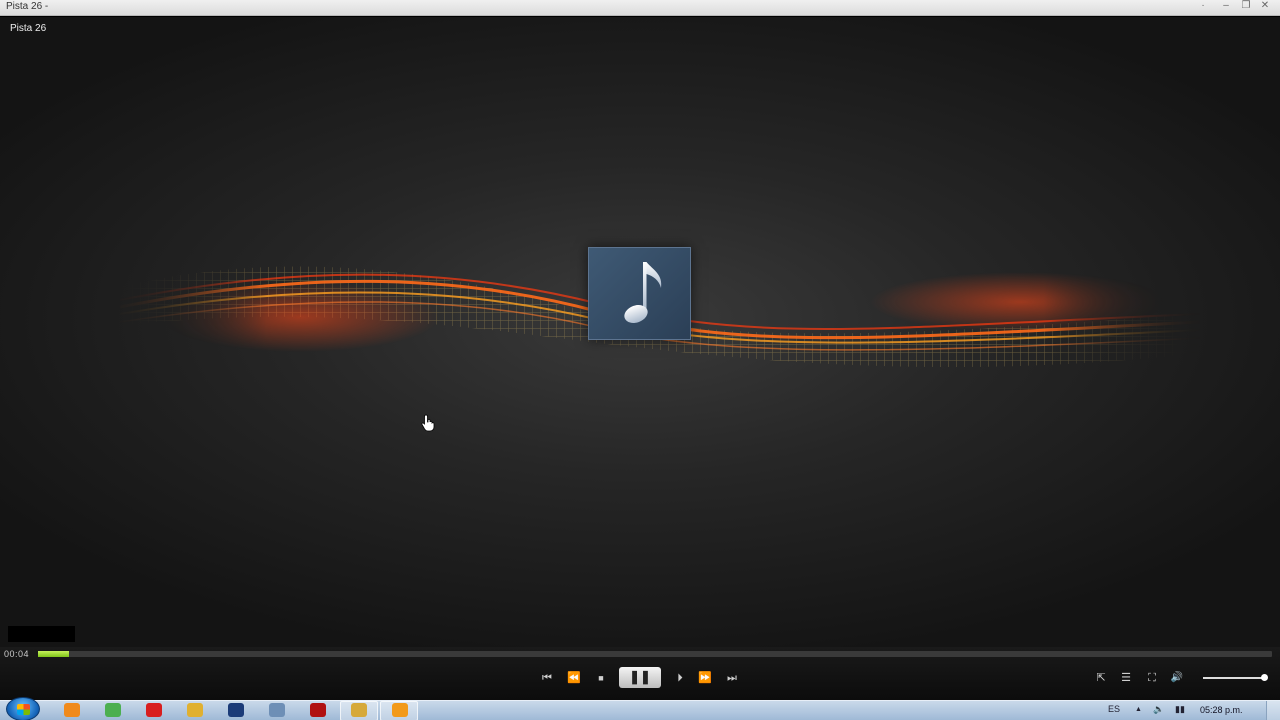  What do you see at coordinates (1180, 709) in the screenshot?
I see `network-tray-icon: ▮▮` at bounding box center [1180, 709].